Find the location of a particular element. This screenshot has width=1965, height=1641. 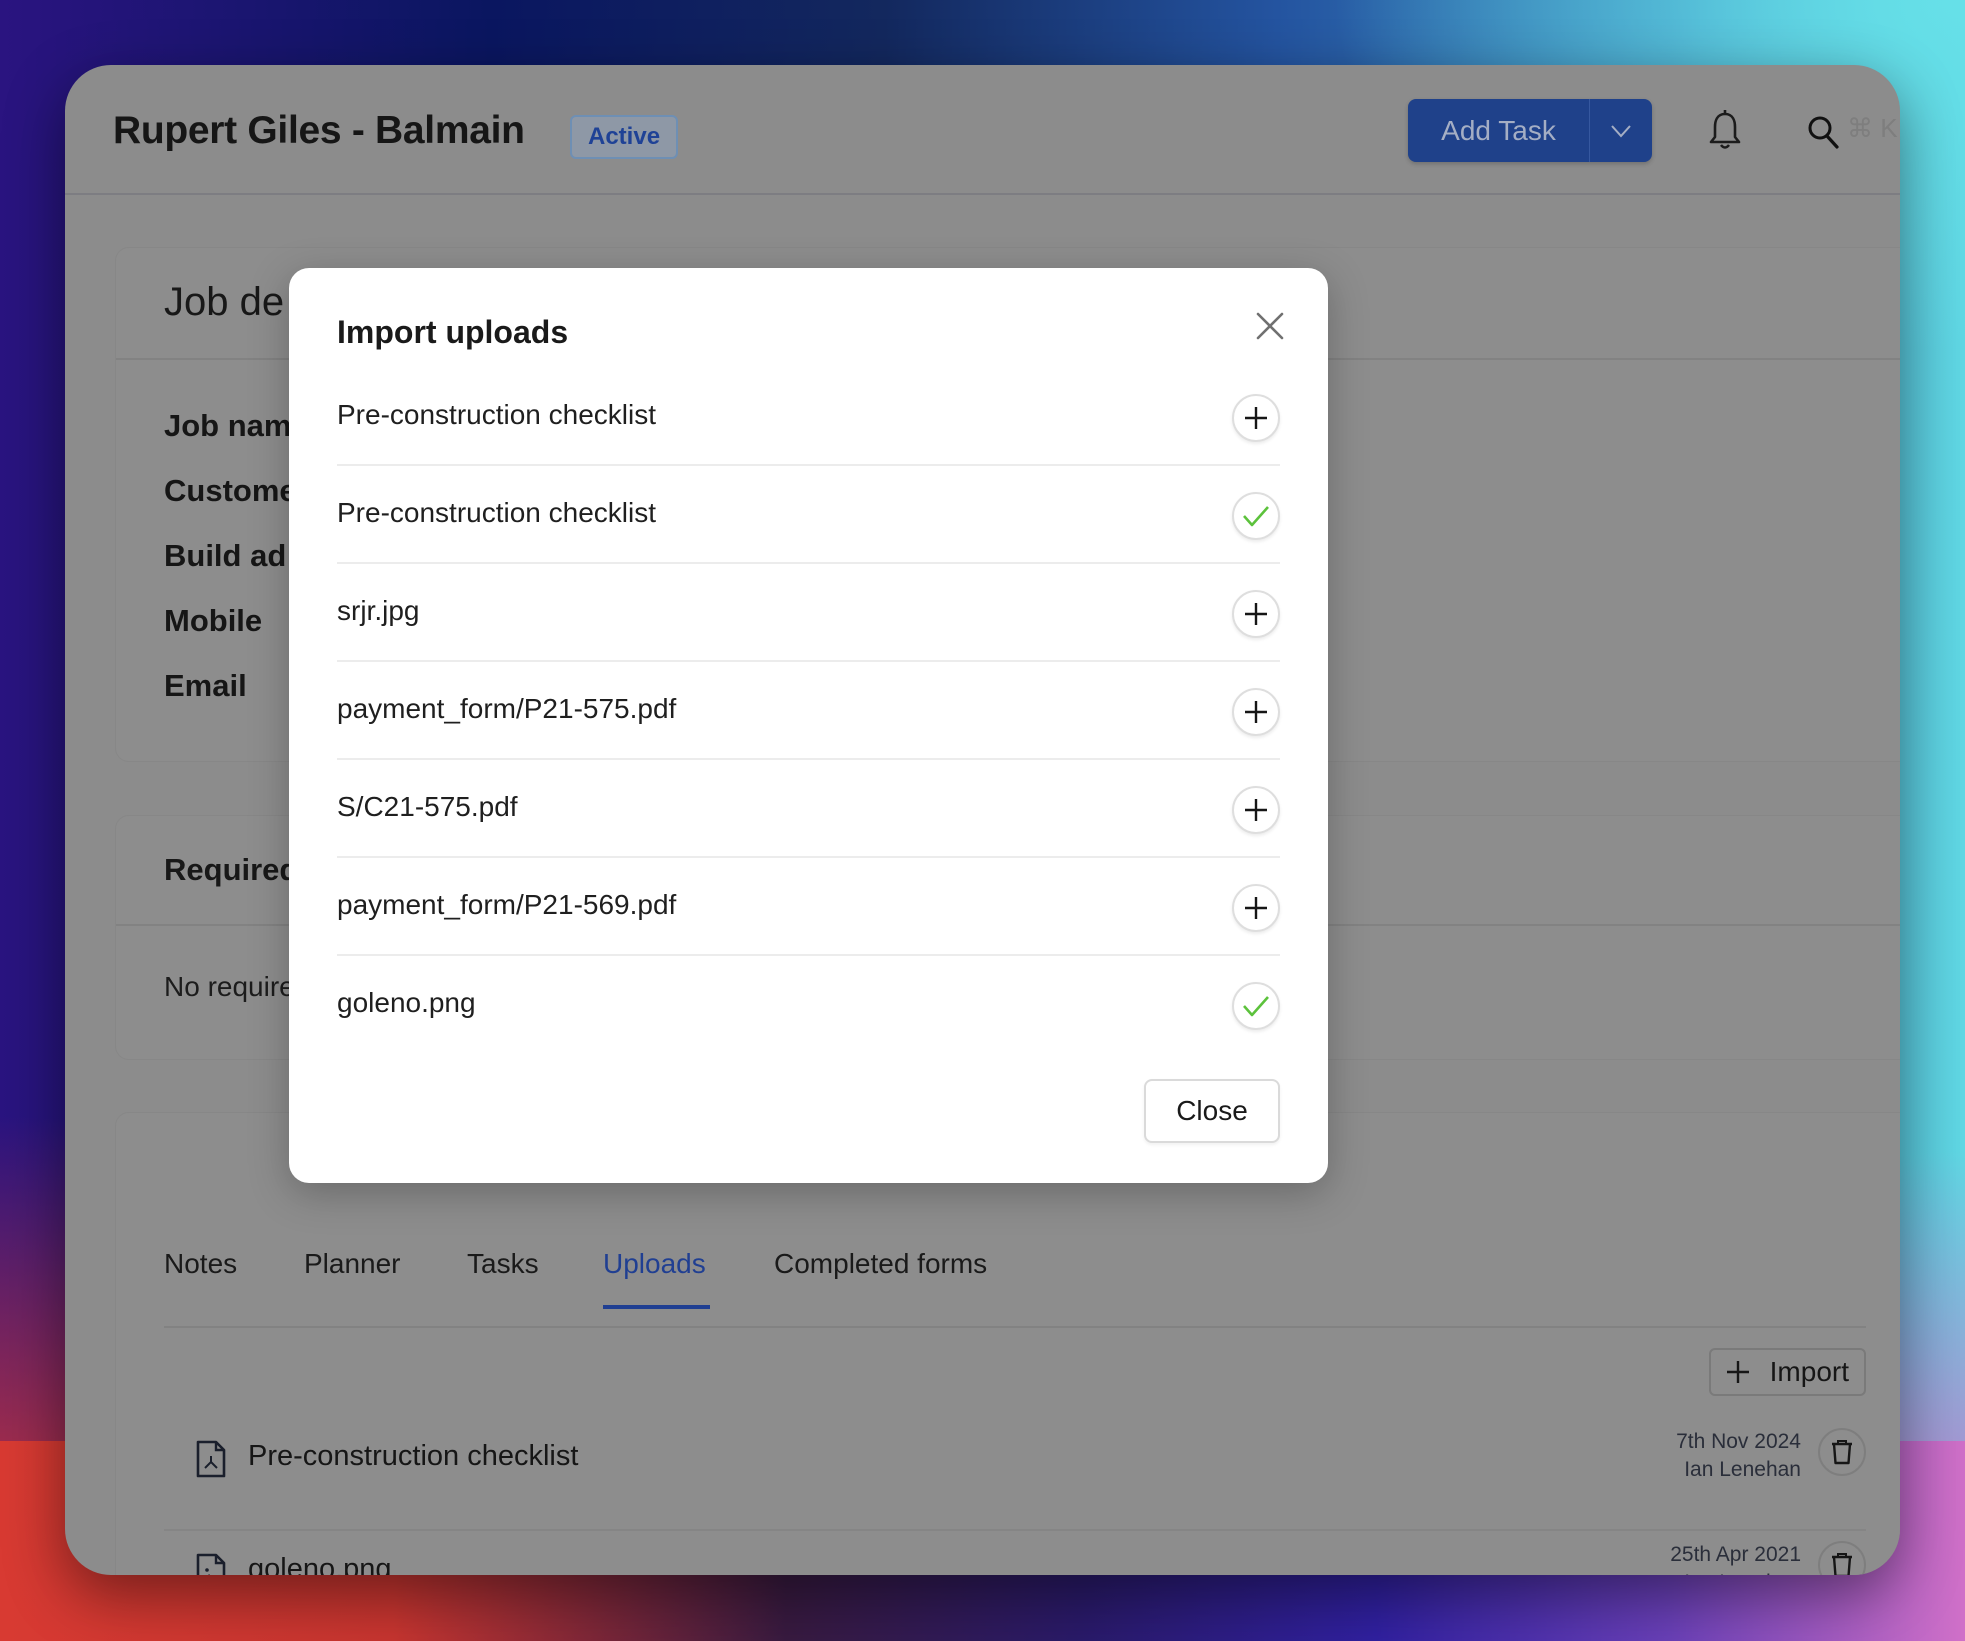

upload-name: Pre-construction checklist is located at coordinates (413, 1456).